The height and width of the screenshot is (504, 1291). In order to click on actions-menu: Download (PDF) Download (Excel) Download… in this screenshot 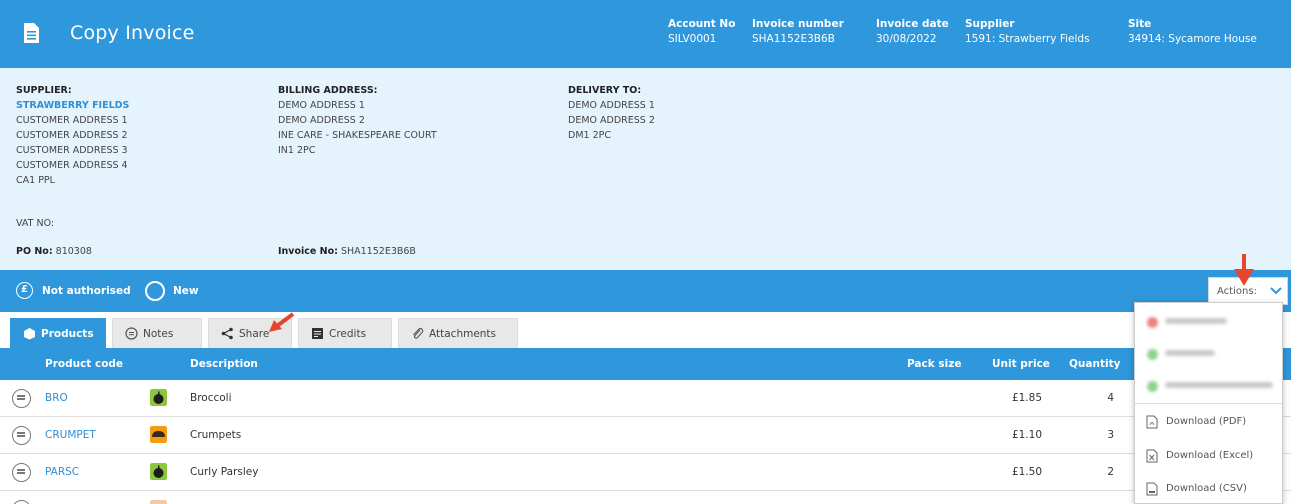, I will do `click(1208, 403)`.